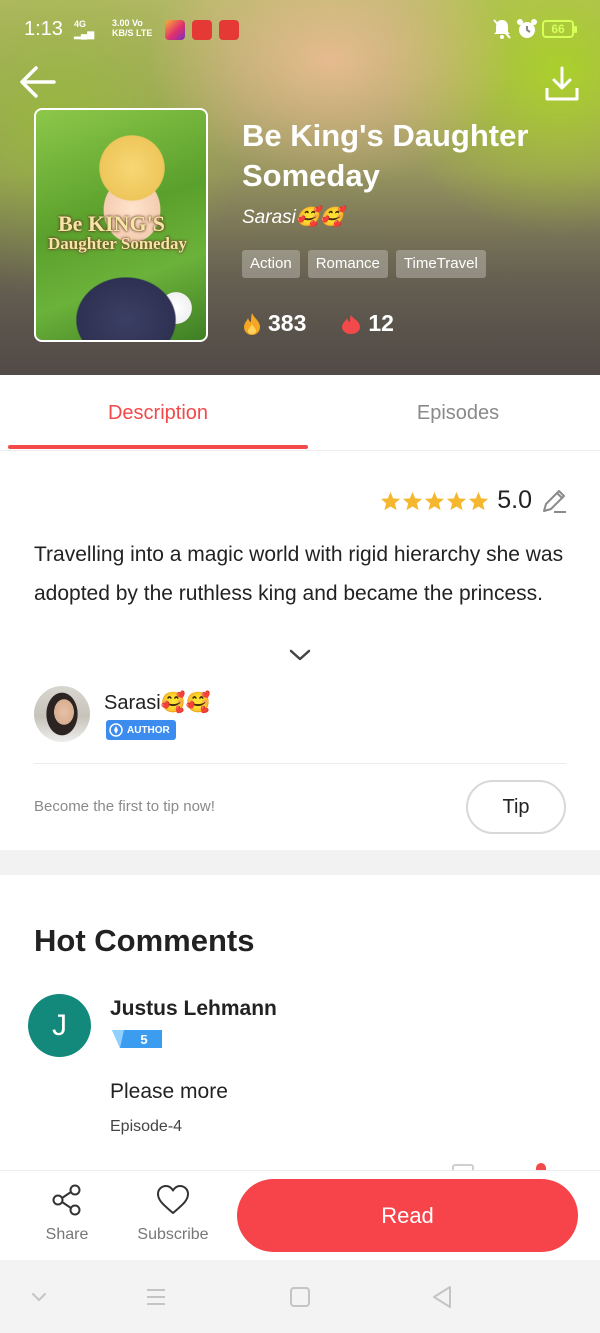  Describe the element at coordinates (175, 30) in the screenshot. I see `instagram-notification-icon` at that location.